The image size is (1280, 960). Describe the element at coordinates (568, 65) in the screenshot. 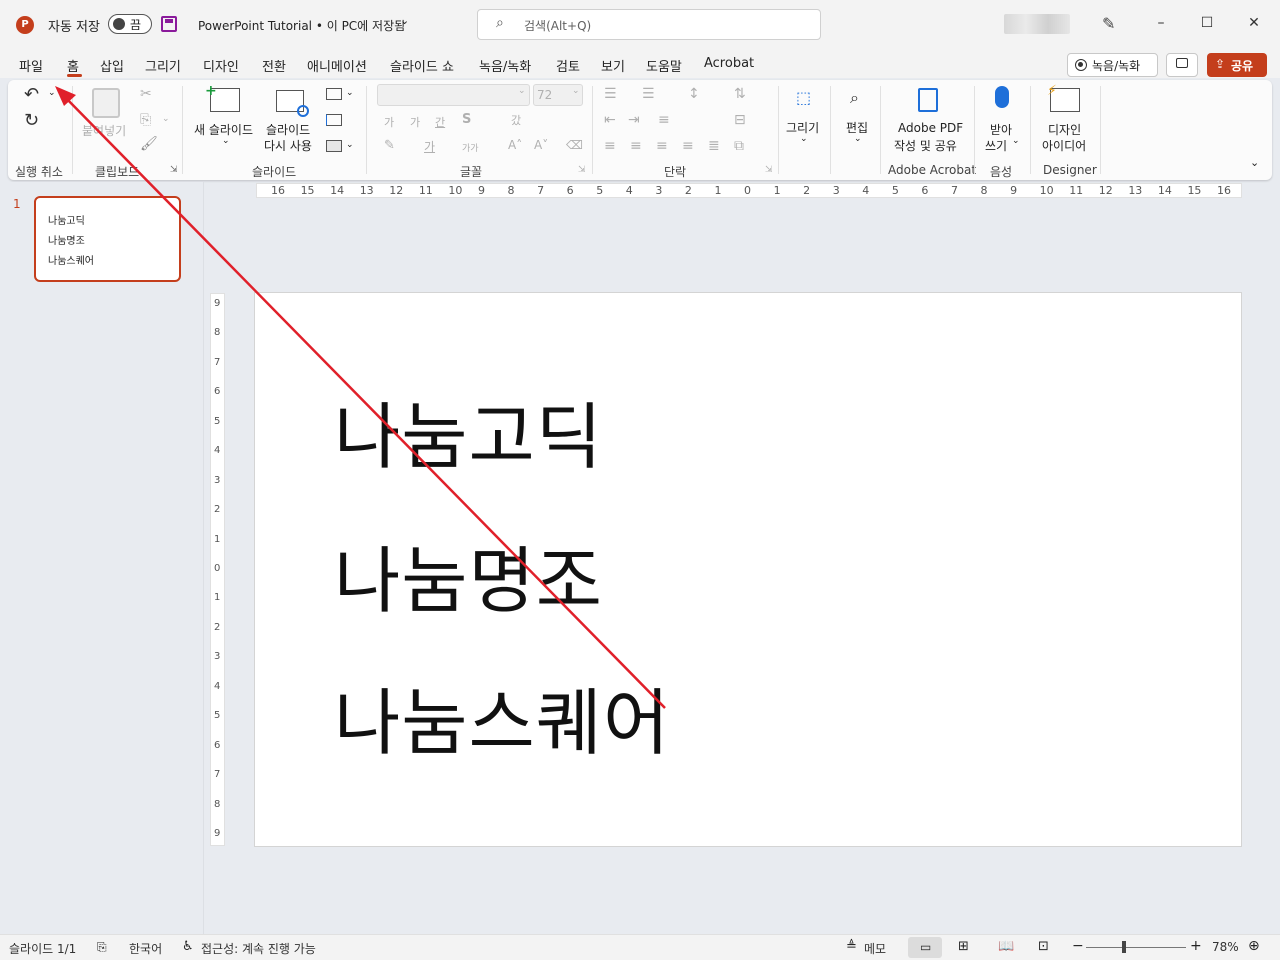

I see `tab-review: 검토` at that location.